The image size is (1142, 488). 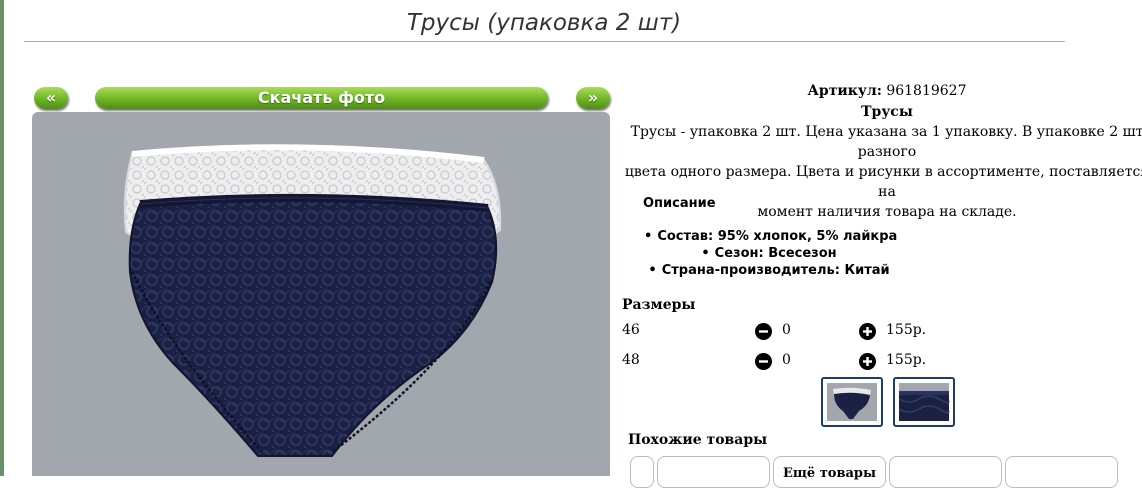 What do you see at coordinates (544, 41) in the screenshot?
I see `title-divider` at bounding box center [544, 41].